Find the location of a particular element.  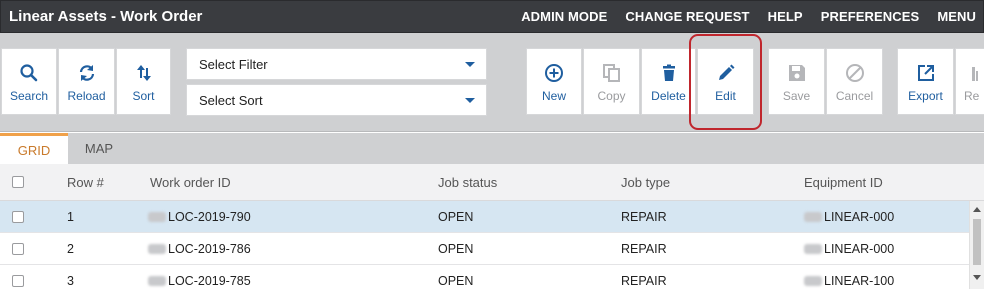

scroll-down-arrow-icon is located at coordinates (977, 277).